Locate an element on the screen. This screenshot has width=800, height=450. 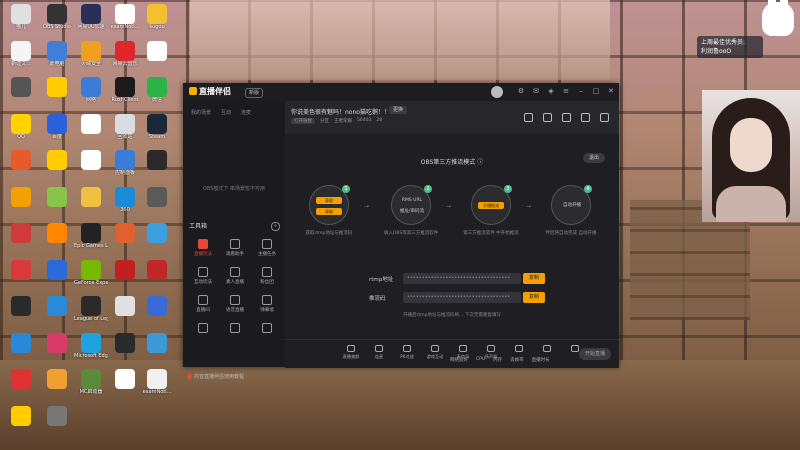
desktop-icon: 网易UU加速 is located at coordinates (91, 17).